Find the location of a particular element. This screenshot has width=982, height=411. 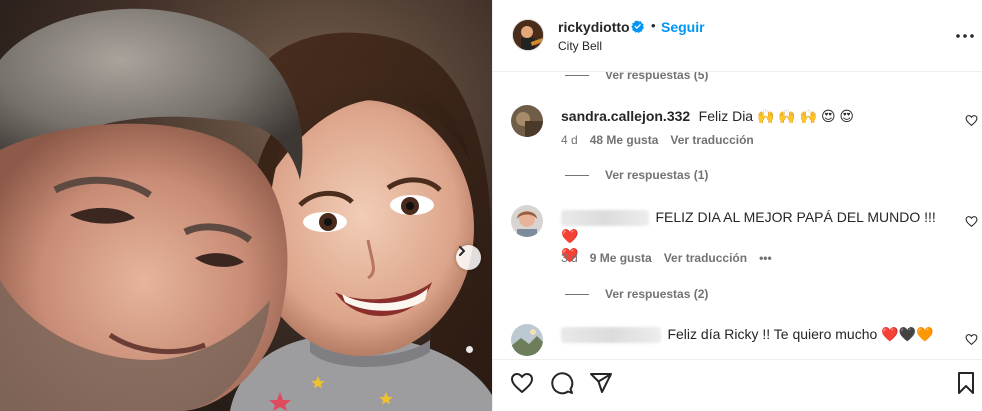

share-paper-plane-icon is located at coordinates (601, 383).